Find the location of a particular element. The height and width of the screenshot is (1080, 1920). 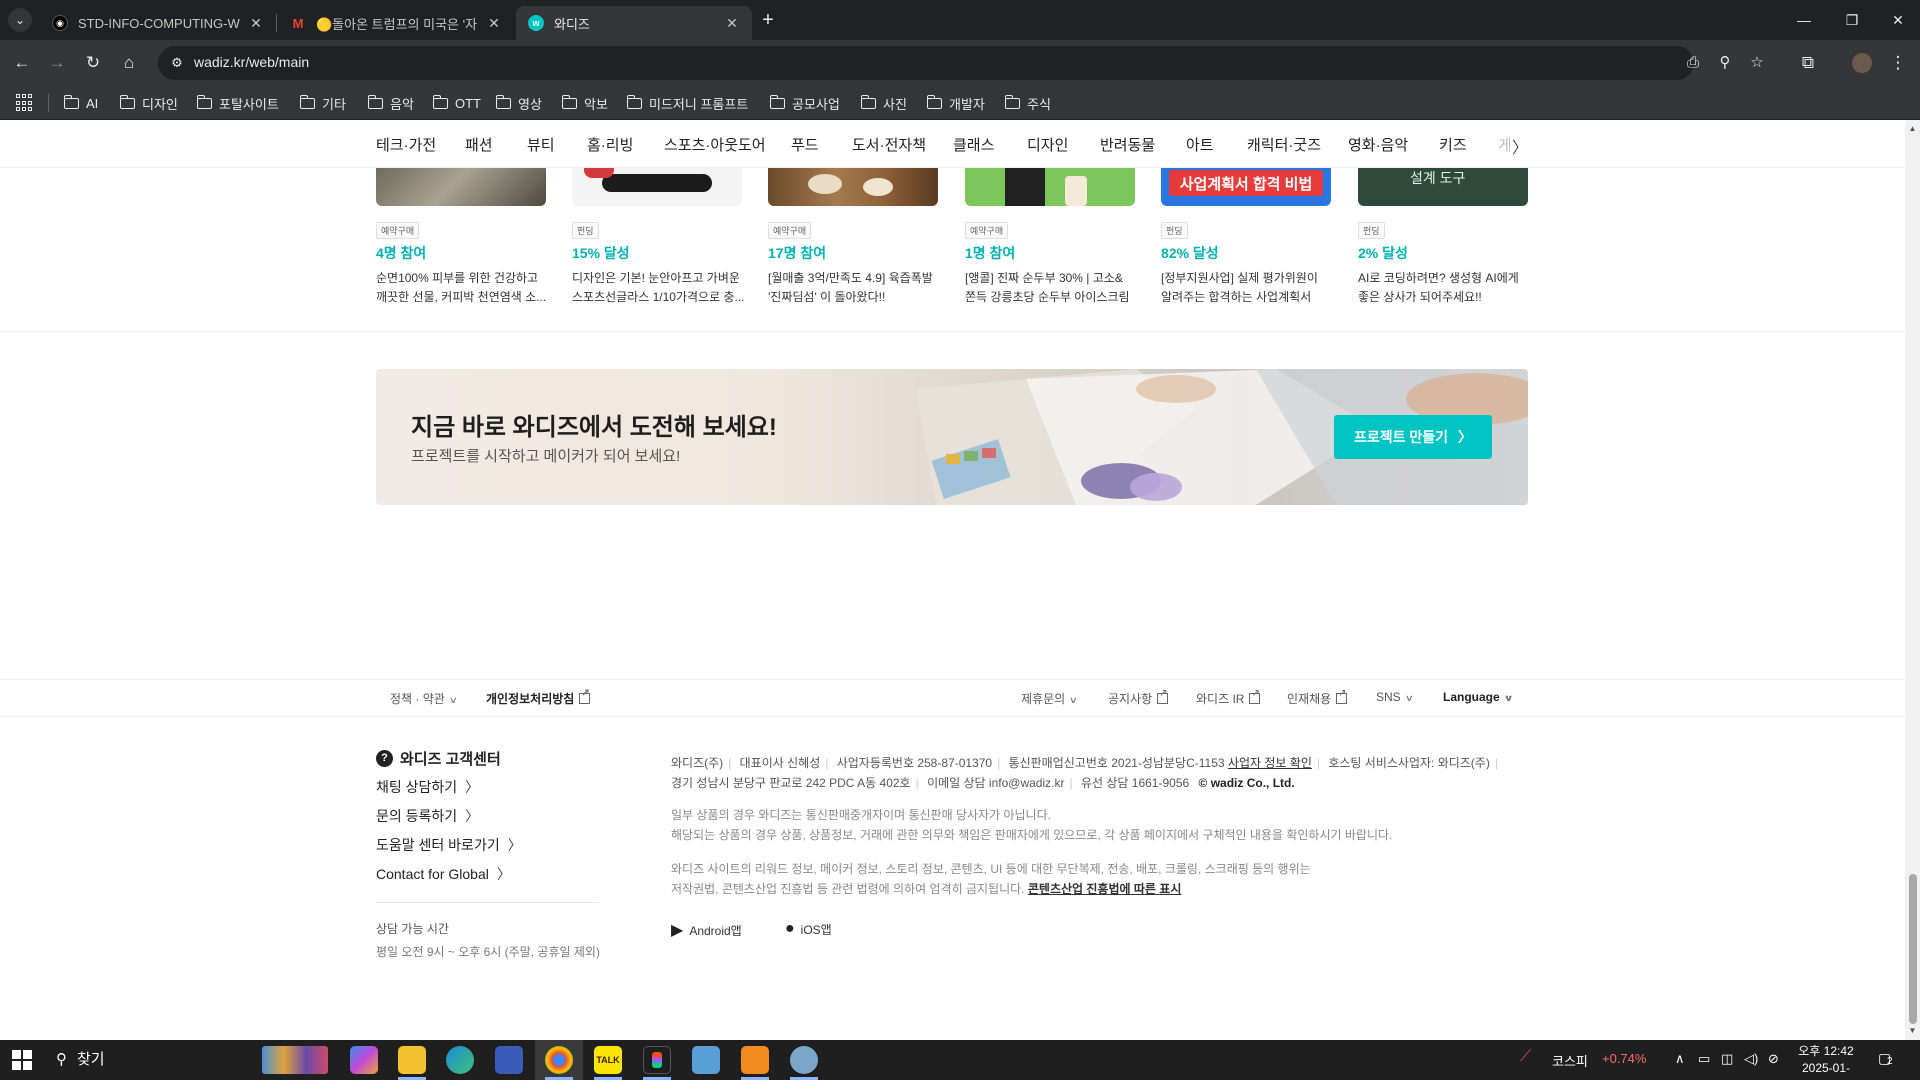

stock-chart-icon: ⟋ is located at coordinates (1525, 1057).